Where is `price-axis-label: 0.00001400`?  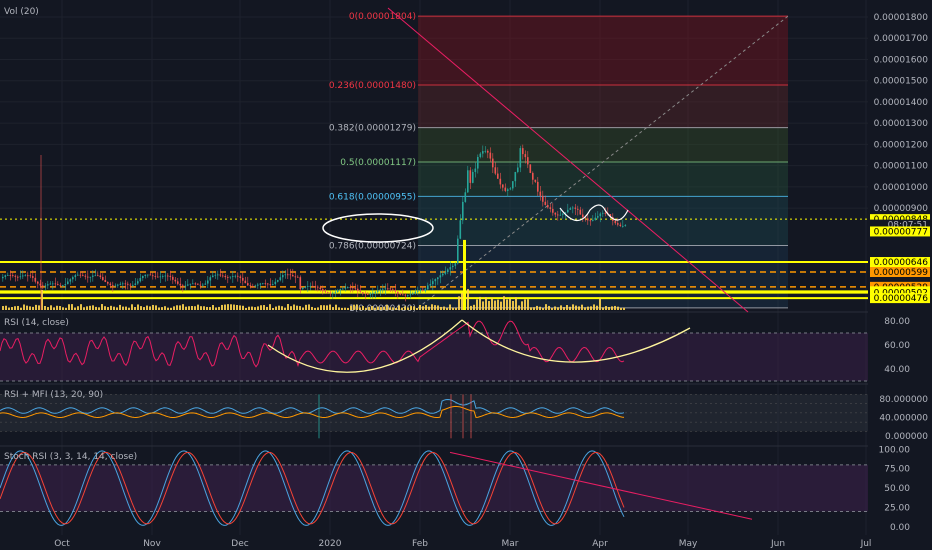 price-axis-label: 0.00001400 is located at coordinates (901, 103).